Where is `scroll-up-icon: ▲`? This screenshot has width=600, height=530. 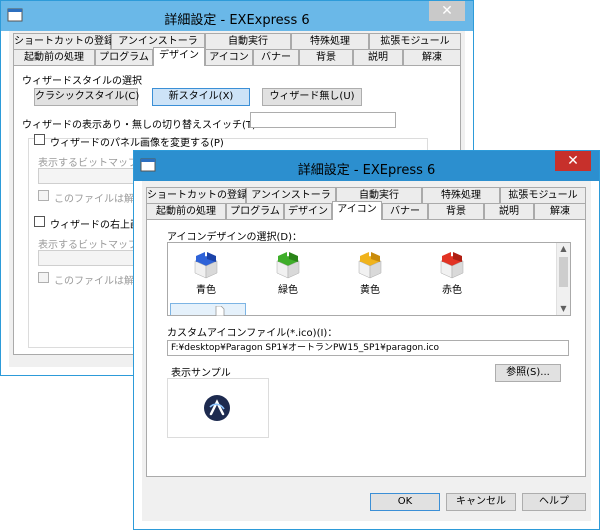
scroll-up-icon: ▲ is located at coordinates (563, 249).